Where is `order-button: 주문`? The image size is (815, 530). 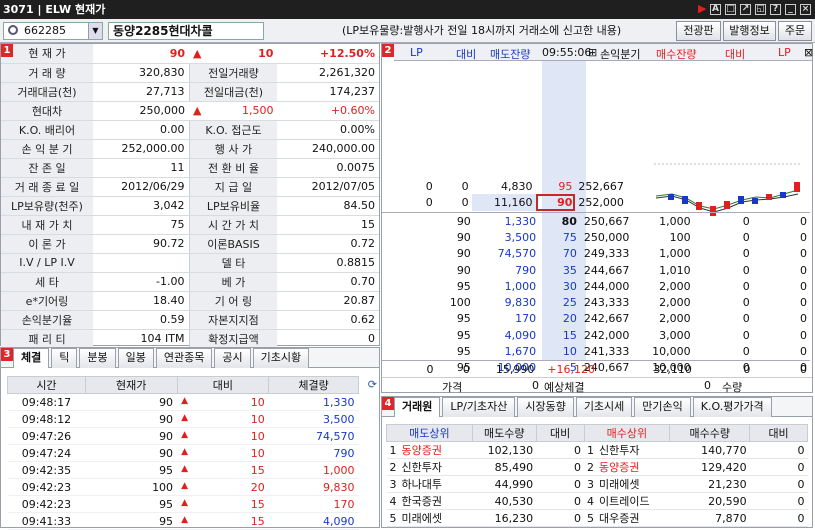 order-button: 주문 is located at coordinates (795, 31).